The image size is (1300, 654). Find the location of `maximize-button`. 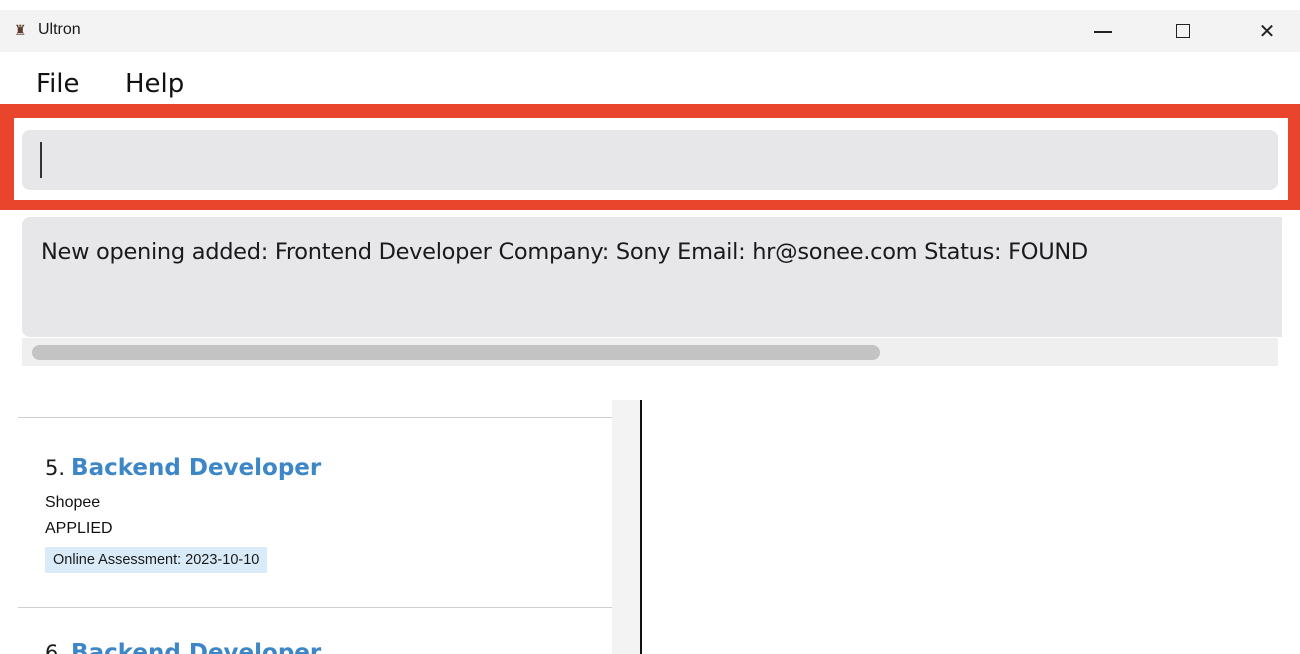

maximize-button is located at coordinates (1183, 31).